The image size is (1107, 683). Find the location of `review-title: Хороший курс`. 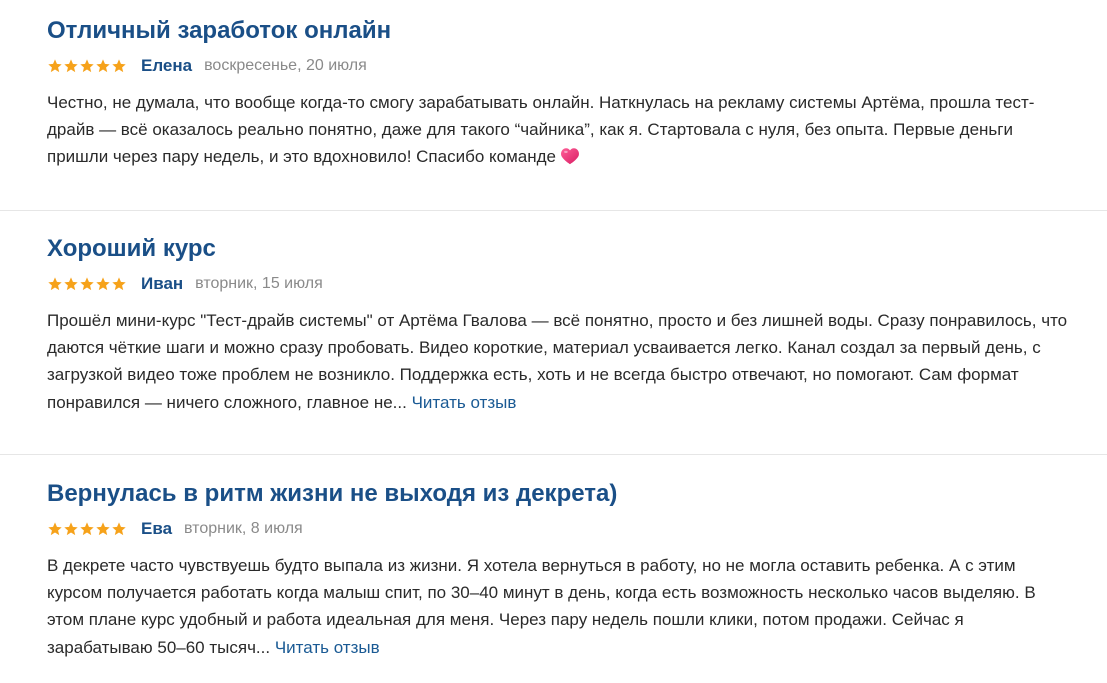

review-title: Хороший курс is located at coordinates (559, 249).